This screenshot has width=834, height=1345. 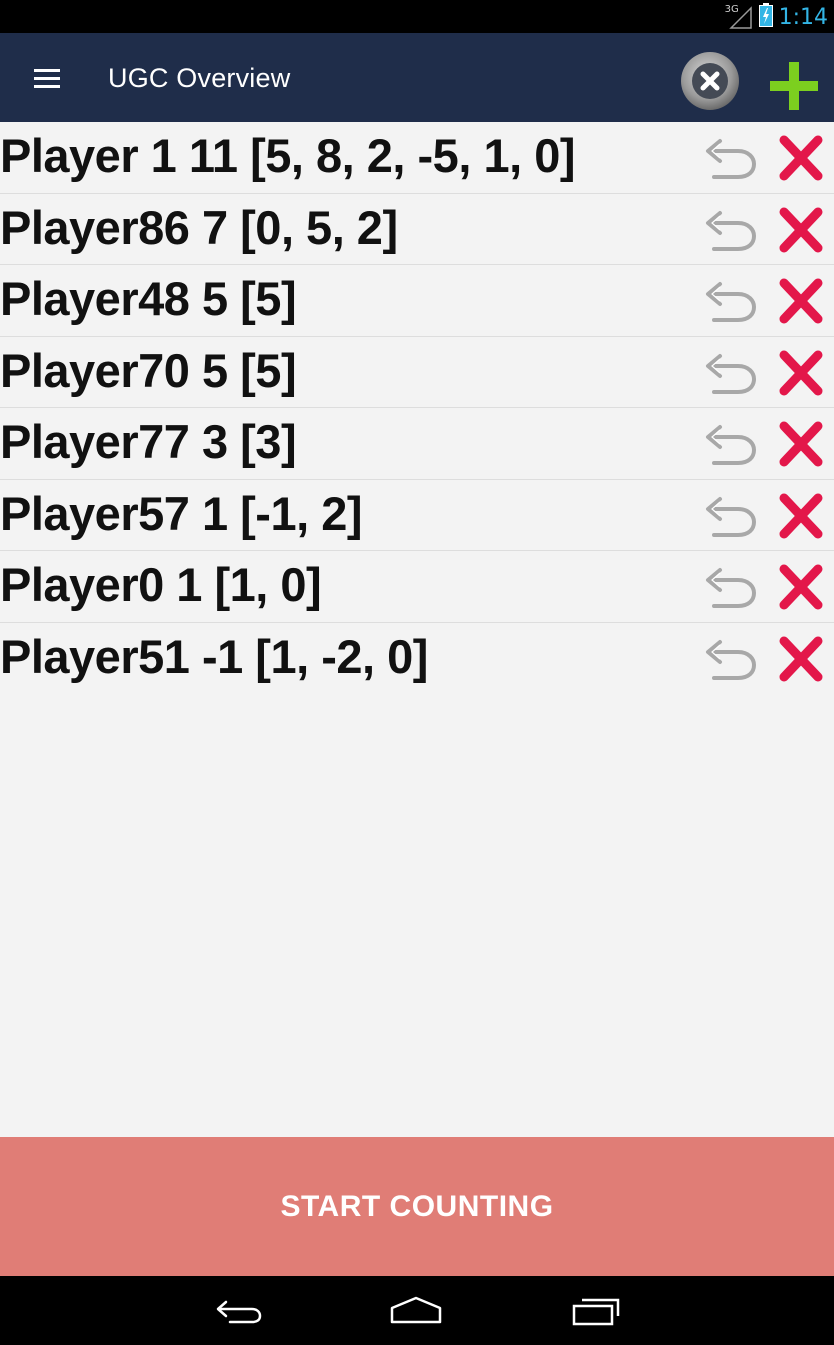 I want to click on list-item: Player 1 11 [5, 8, 2, -5, 1, 0], so click(x=417, y=158).